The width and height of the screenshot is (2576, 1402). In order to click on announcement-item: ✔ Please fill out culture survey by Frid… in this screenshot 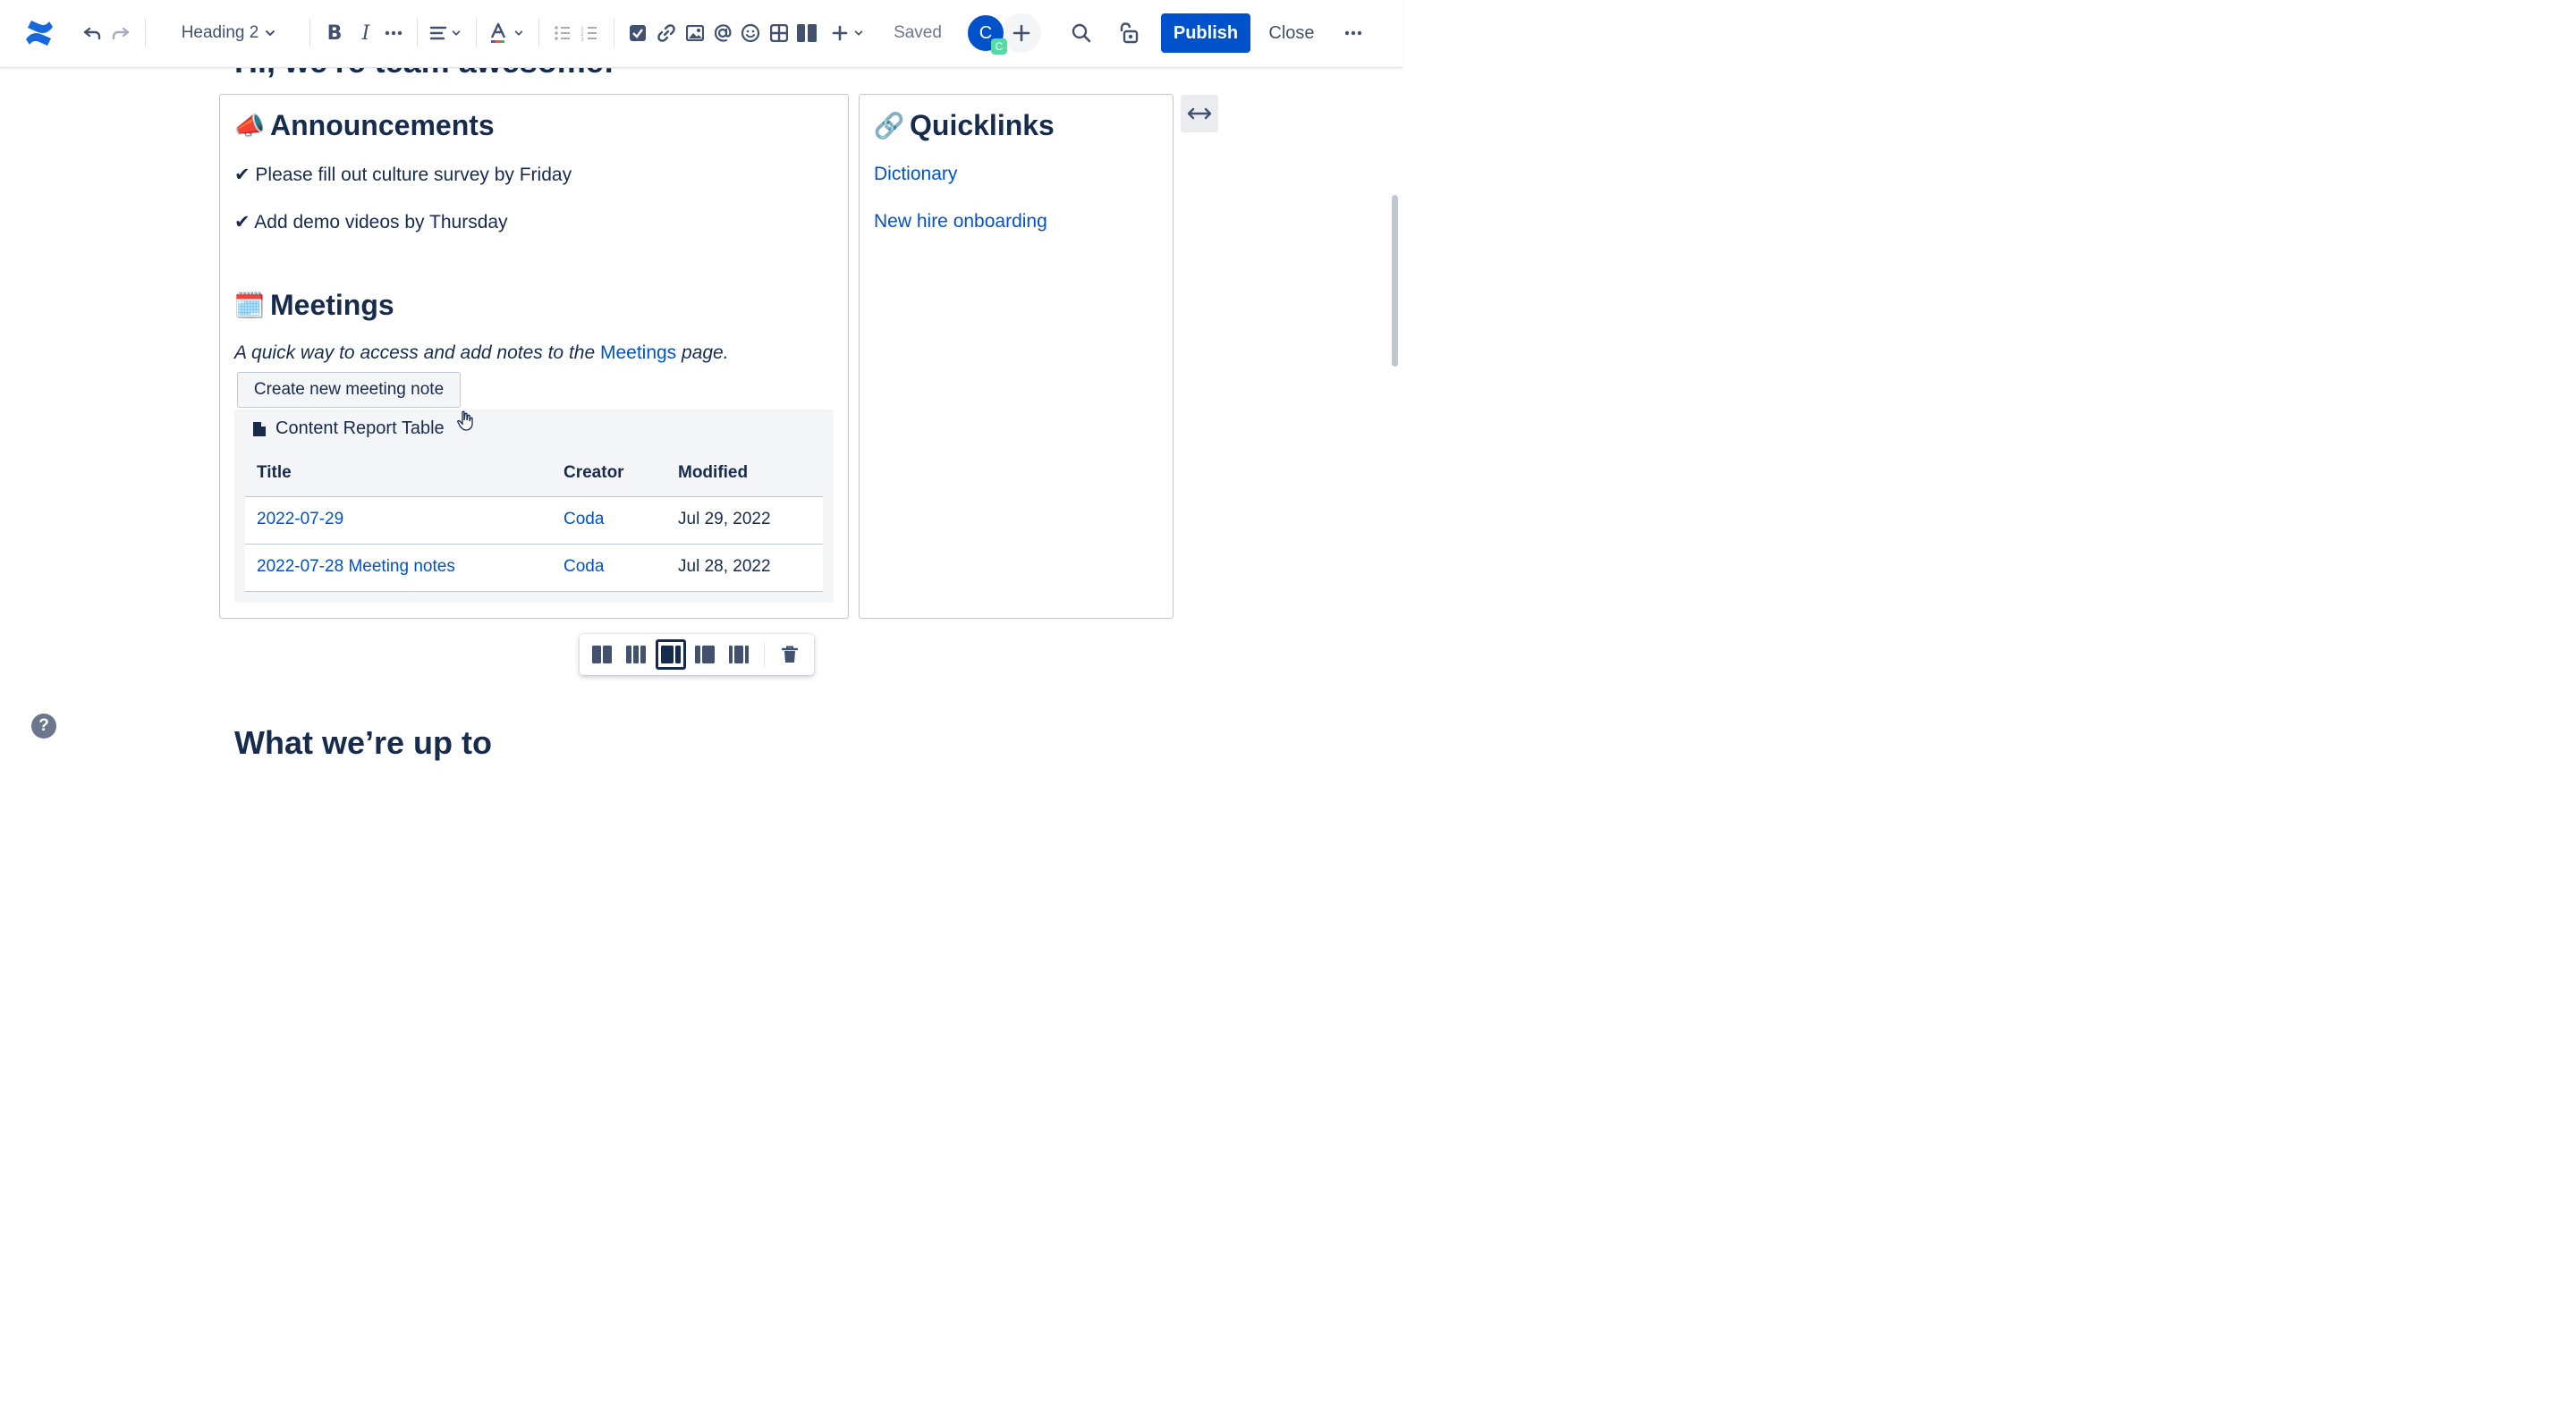, I will do `click(403, 175)`.